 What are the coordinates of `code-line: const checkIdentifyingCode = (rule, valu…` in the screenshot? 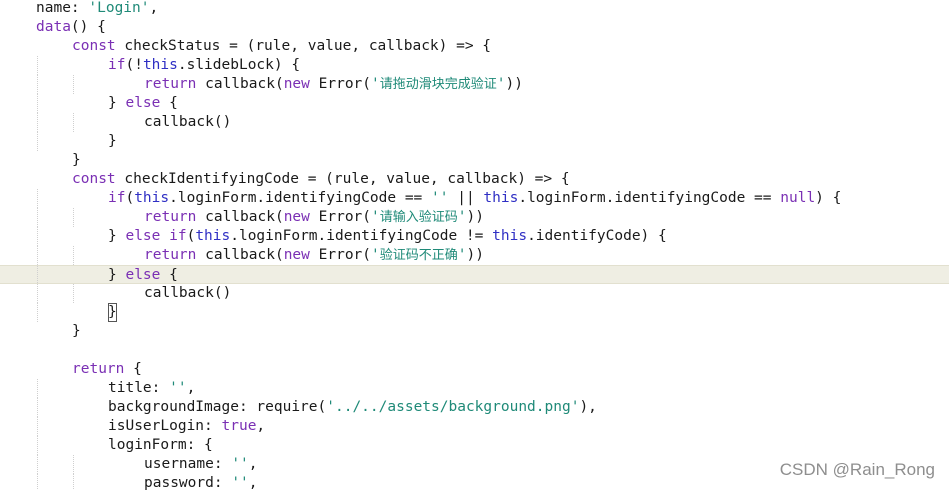 It's located at (474, 179).